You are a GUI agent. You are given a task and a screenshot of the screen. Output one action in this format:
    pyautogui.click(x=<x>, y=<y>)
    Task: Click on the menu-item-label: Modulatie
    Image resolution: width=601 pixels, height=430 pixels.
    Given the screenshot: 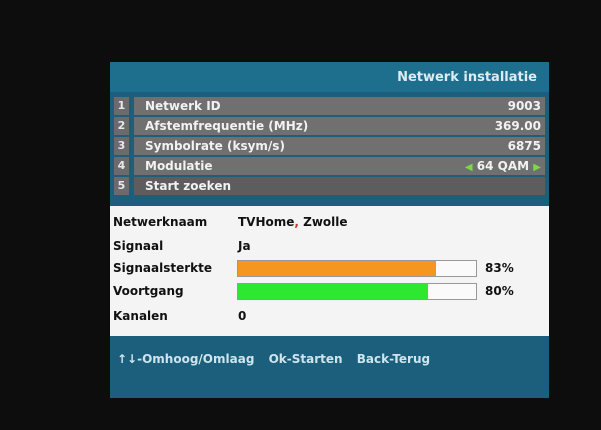 What is the action you would take?
    pyautogui.click(x=179, y=166)
    